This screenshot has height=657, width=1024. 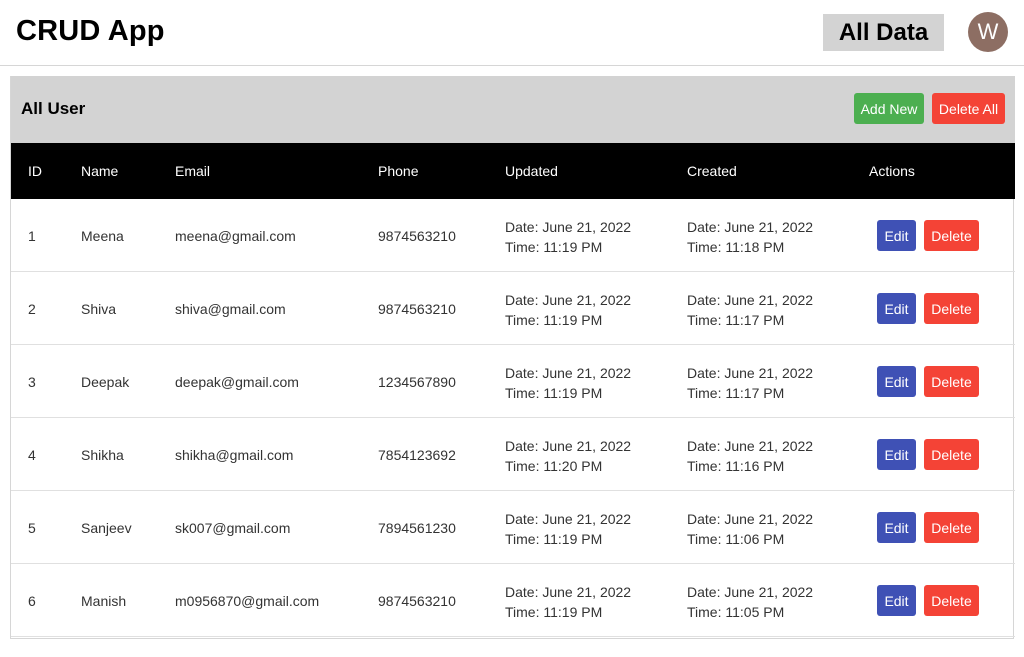 What do you see at coordinates (99, 309) in the screenshot?
I see `cell-name: Shiva` at bounding box center [99, 309].